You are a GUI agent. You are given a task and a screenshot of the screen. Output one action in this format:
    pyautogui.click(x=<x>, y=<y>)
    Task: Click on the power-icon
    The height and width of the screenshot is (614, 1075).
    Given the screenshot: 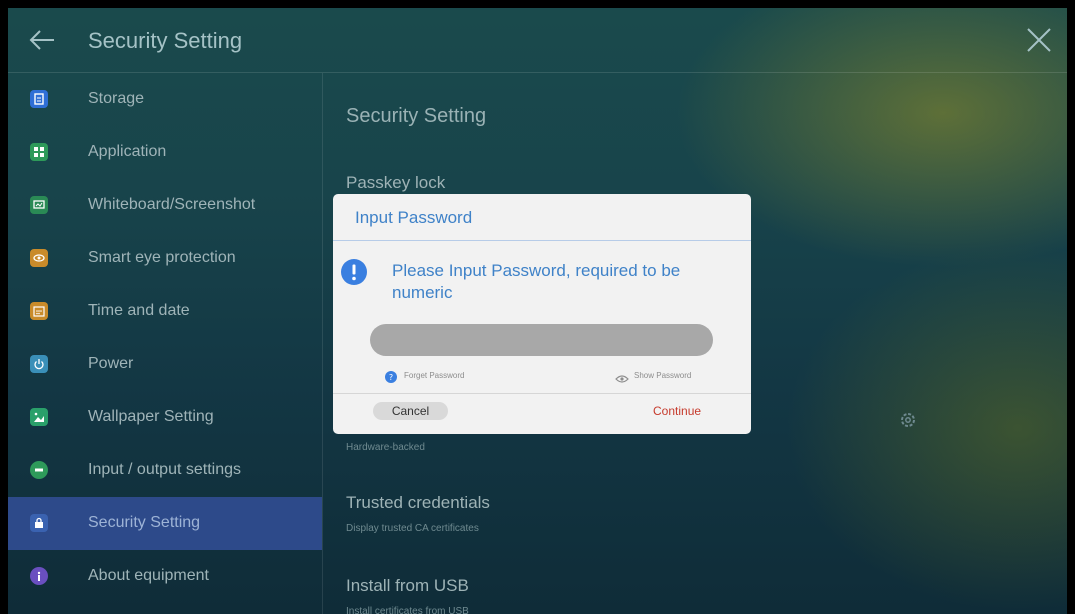 What is the action you would take?
    pyautogui.click(x=39, y=364)
    